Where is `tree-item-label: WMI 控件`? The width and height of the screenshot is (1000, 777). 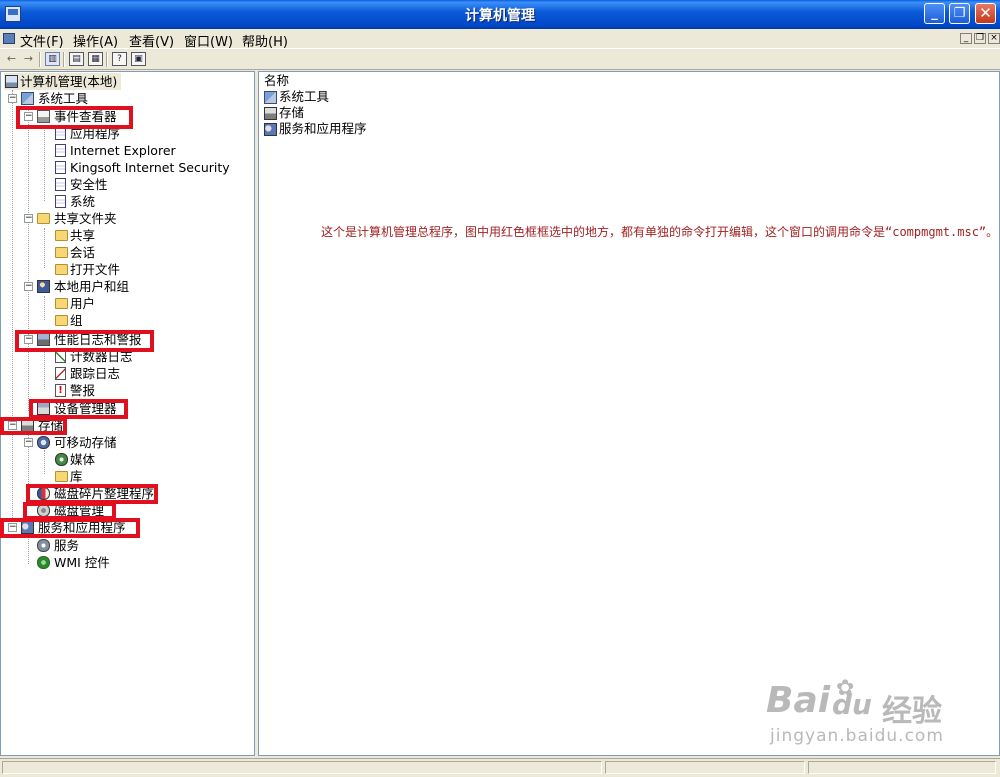
tree-item-label: WMI 控件 is located at coordinates (82, 562).